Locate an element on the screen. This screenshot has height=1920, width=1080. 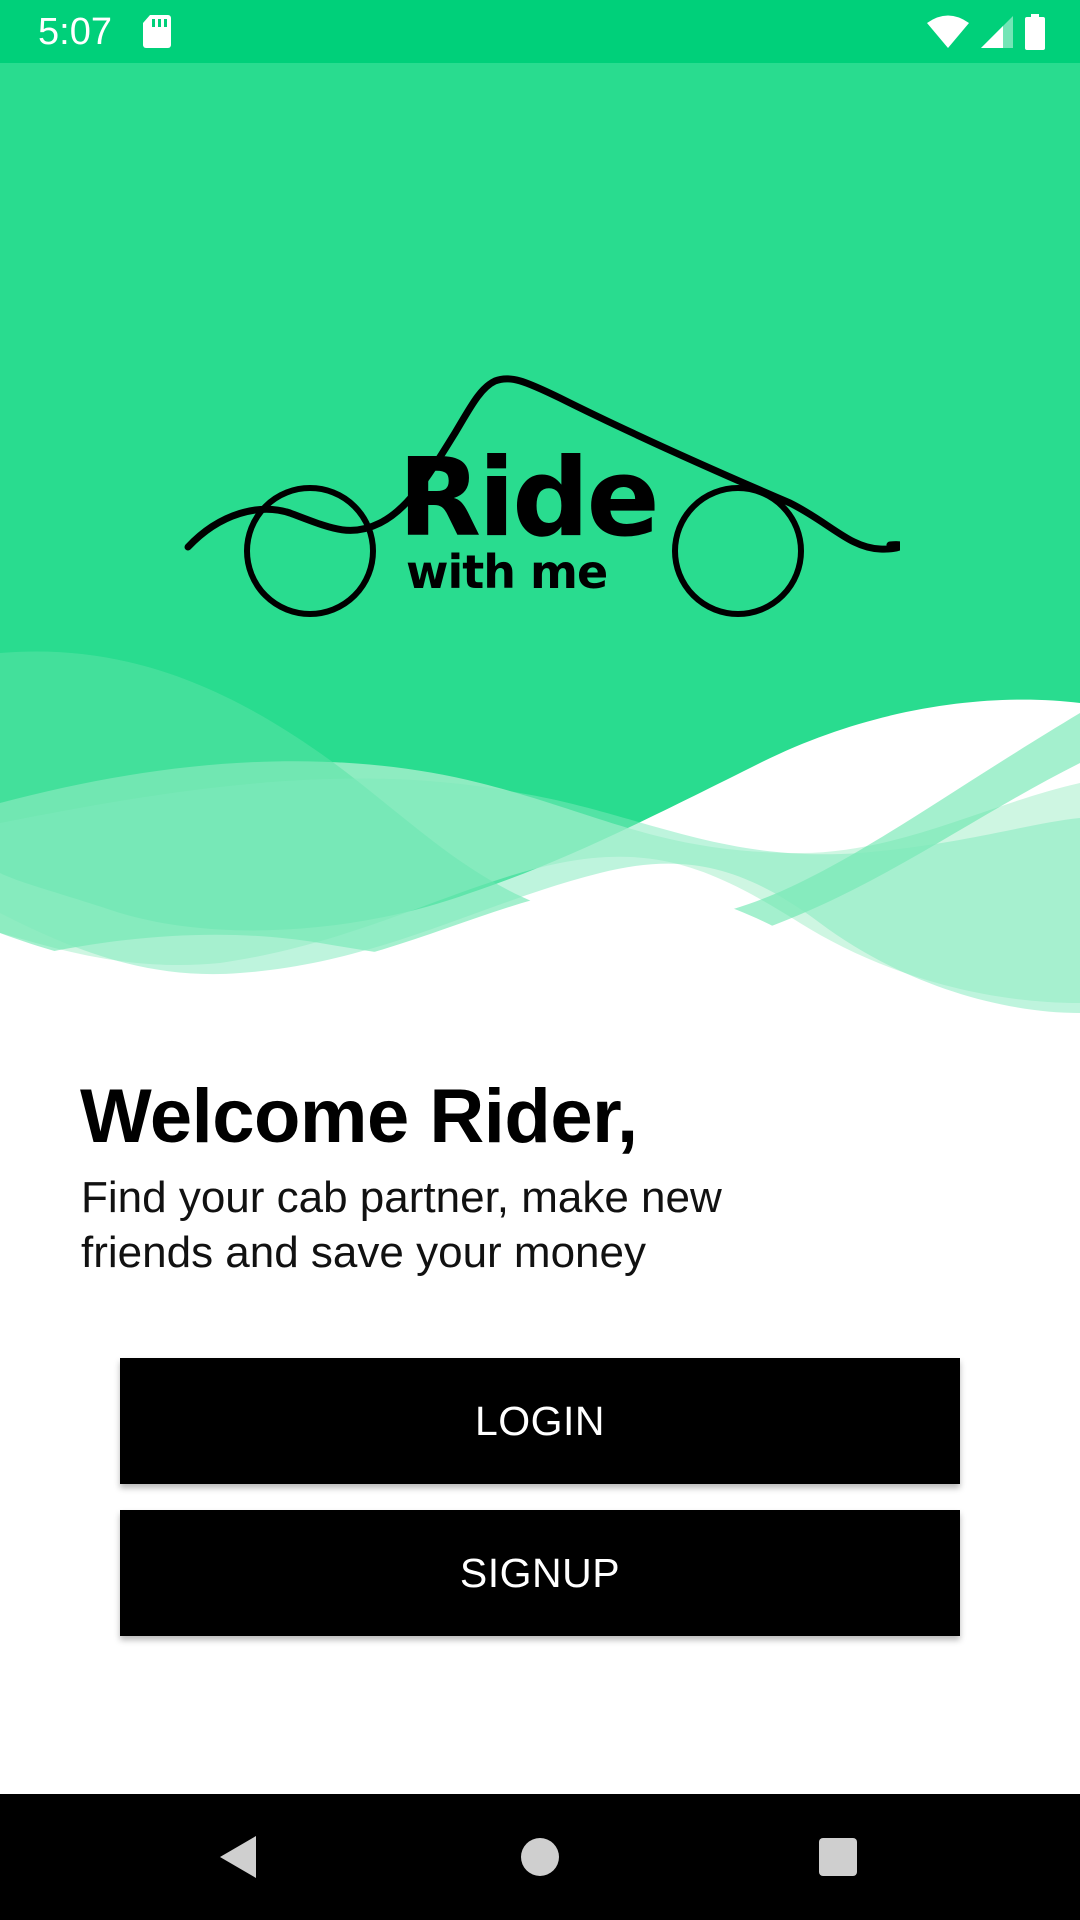
sd-card-icon is located at coordinates (157, 31).